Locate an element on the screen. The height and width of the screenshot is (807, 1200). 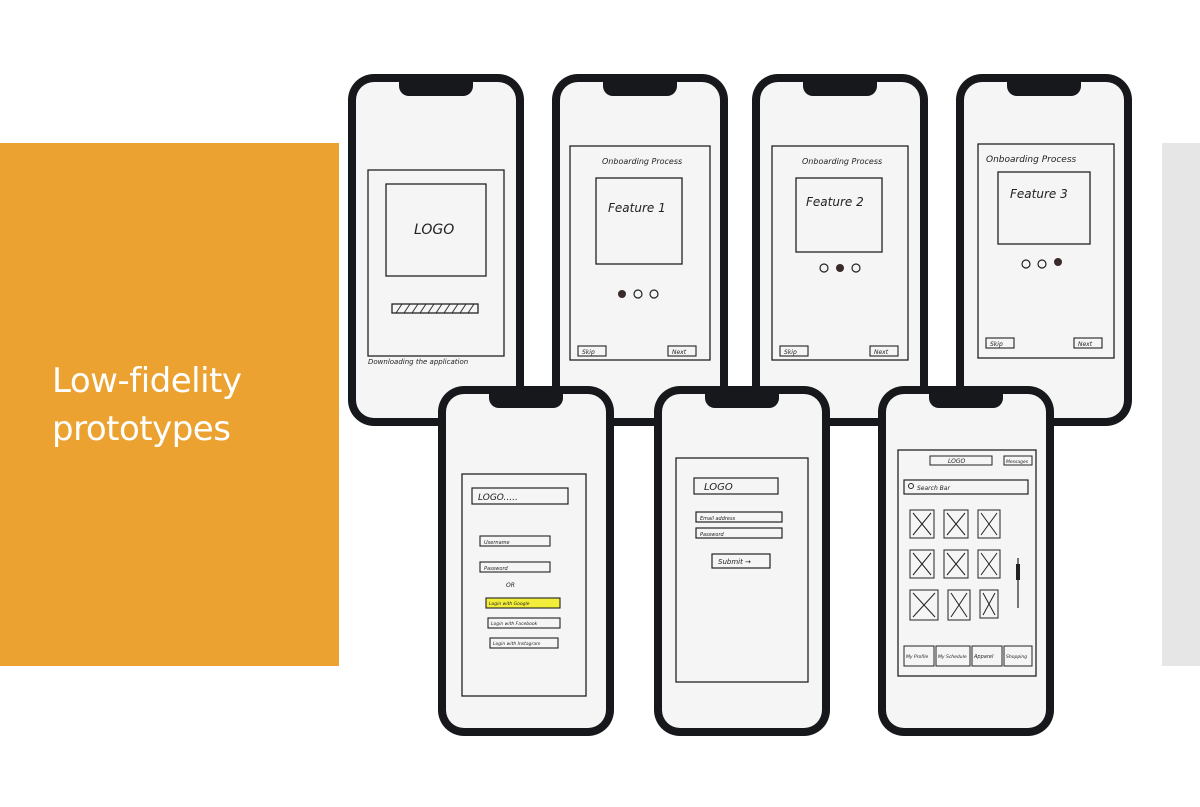
tab-my-schedule-label: My Schedule is located at coordinates (952, 657).